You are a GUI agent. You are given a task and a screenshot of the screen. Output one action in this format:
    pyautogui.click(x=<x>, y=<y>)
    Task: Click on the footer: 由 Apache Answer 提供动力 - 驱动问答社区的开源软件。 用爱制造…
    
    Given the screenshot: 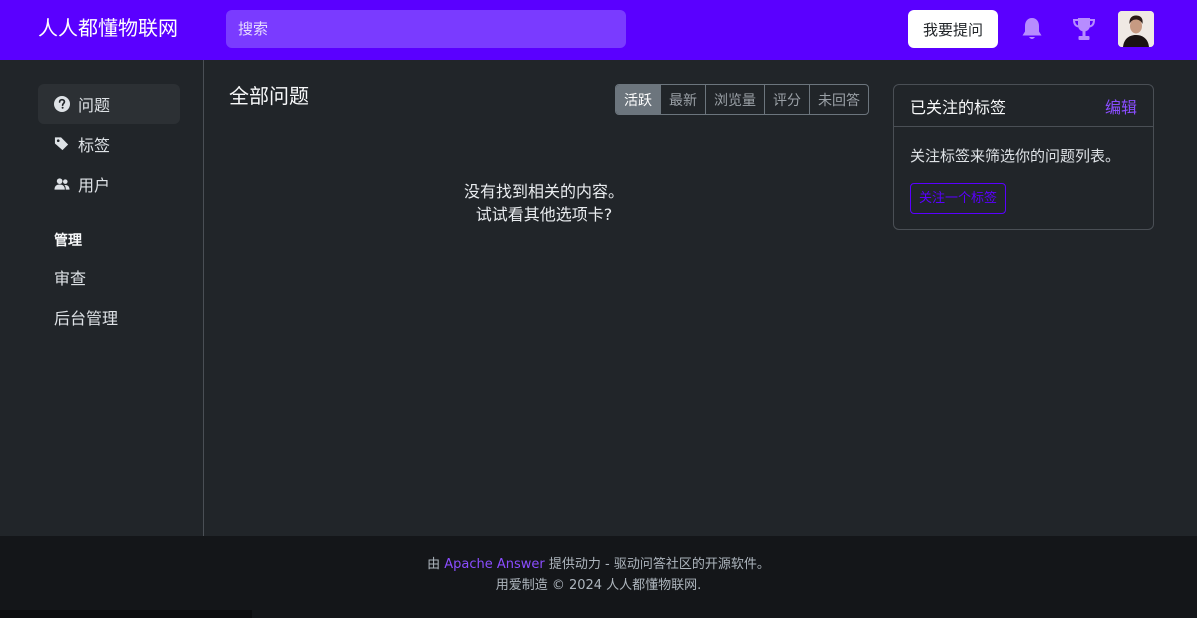 What is the action you would take?
    pyautogui.click(x=598, y=577)
    